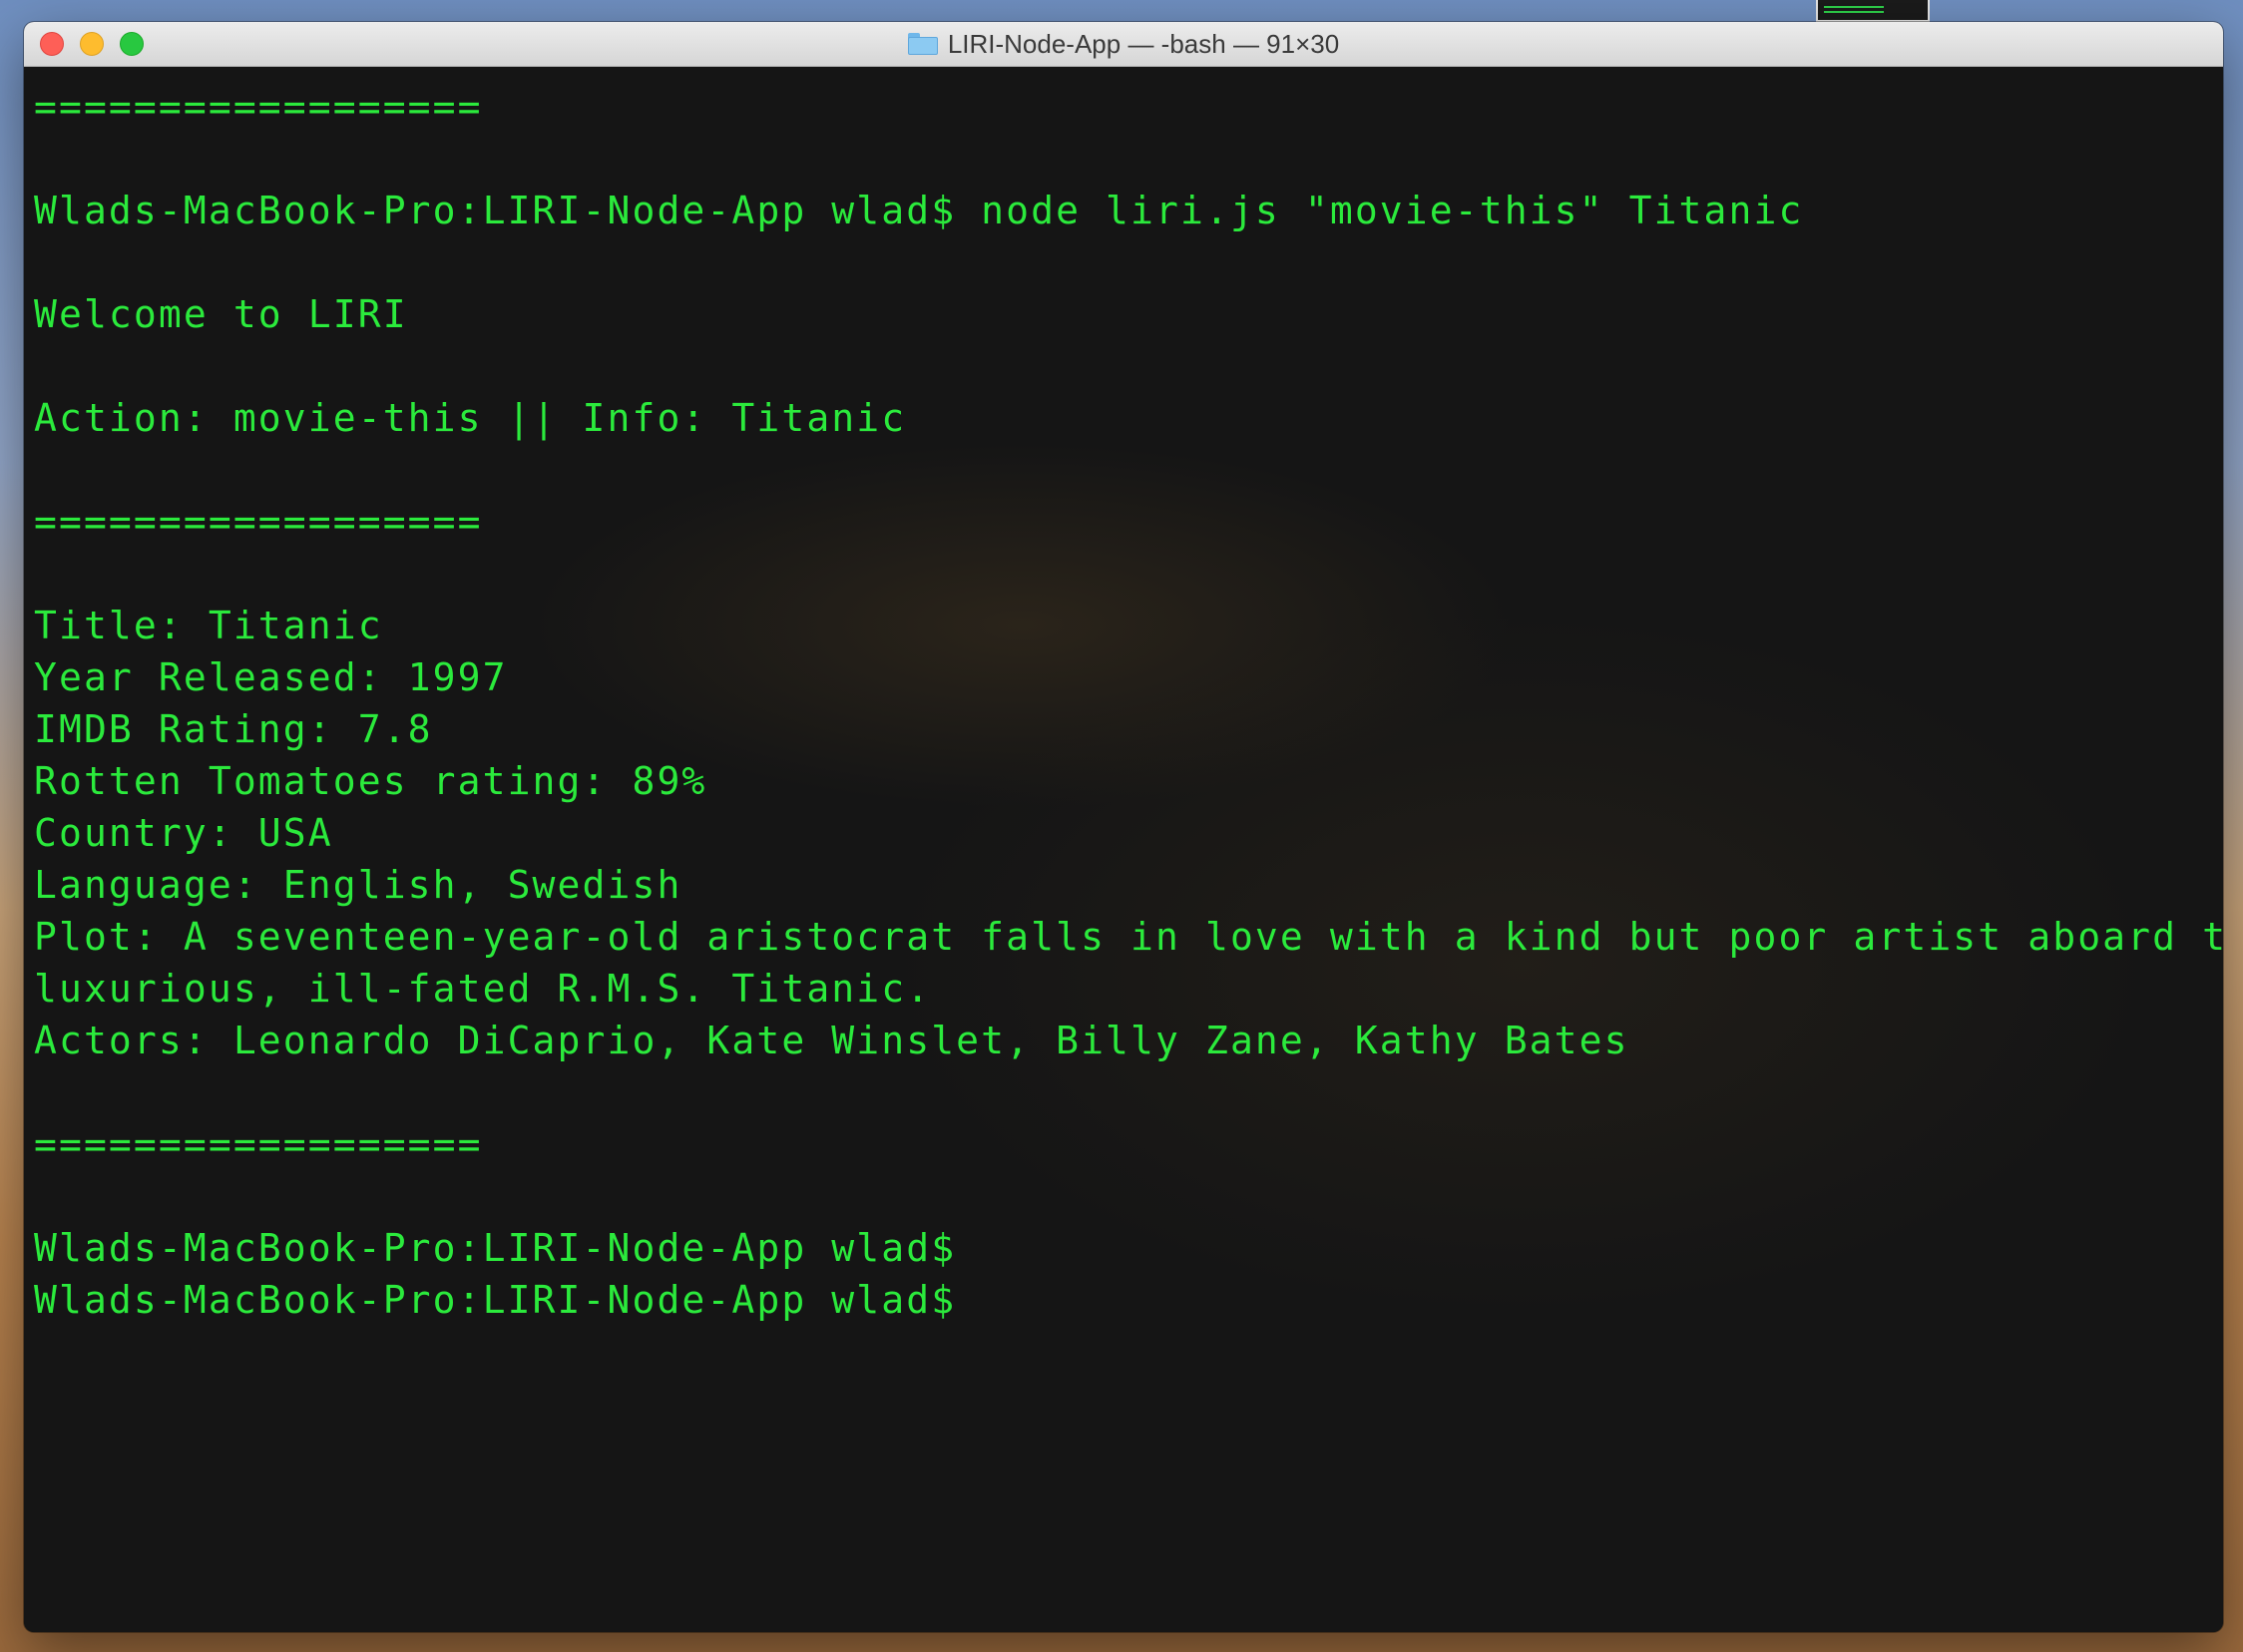 This screenshot has width=2243, height=1652. Describe the element at coordinates (358, 885) in the screenshot. I see `language-line: Language: English, Swedish` at that location.